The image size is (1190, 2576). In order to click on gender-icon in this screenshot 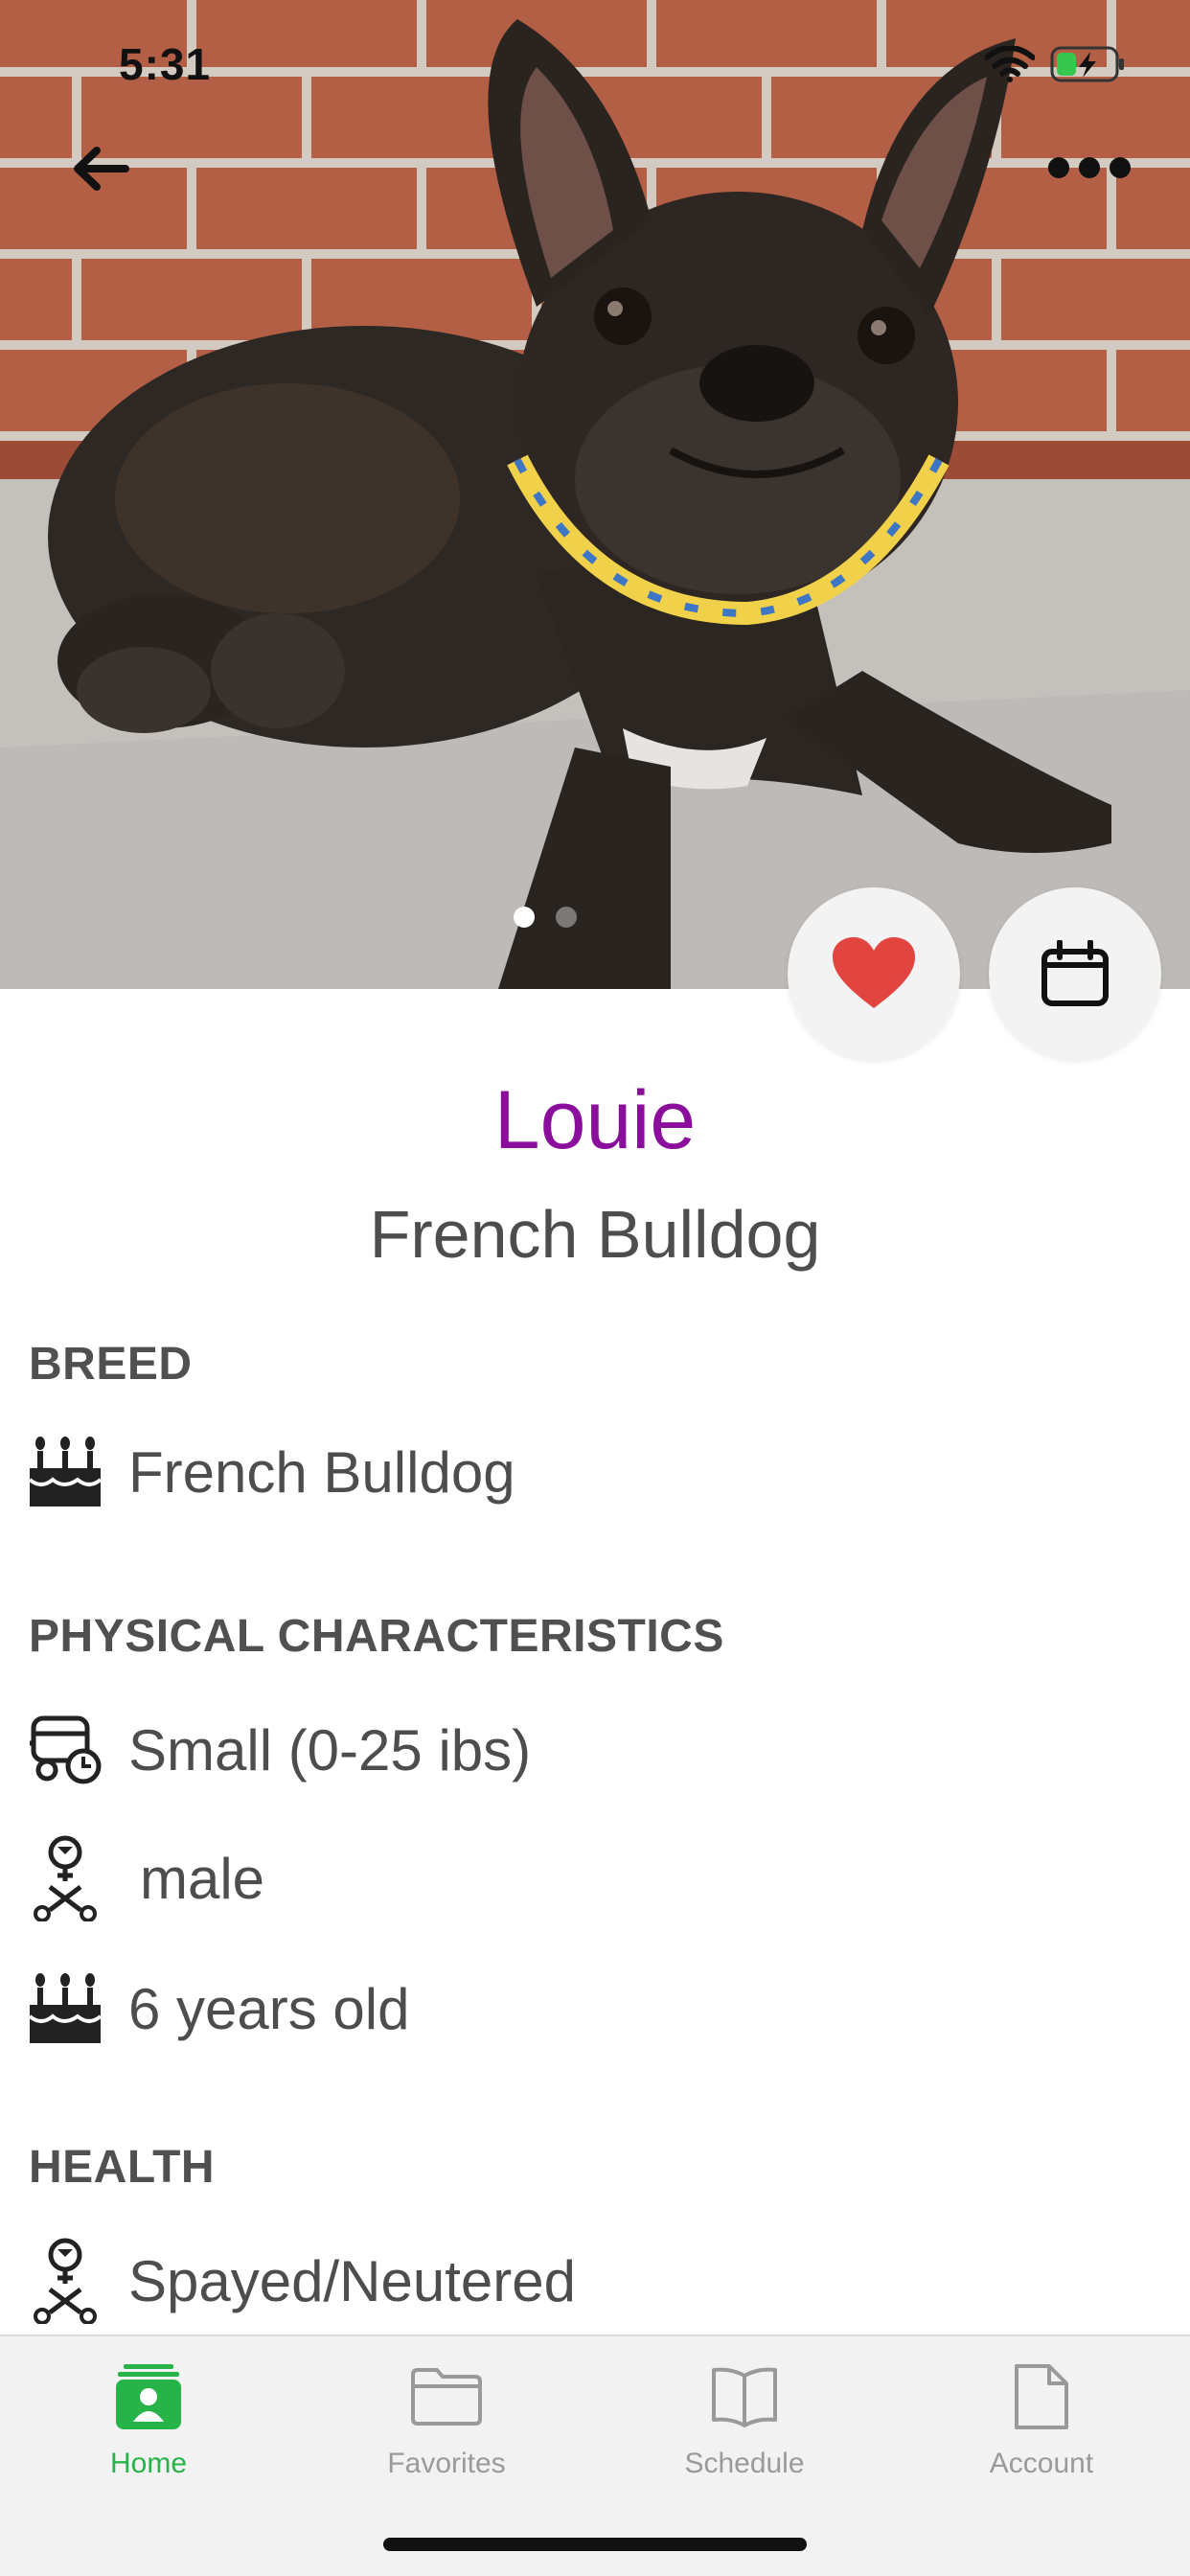, I will do `click(65, 1878)`.